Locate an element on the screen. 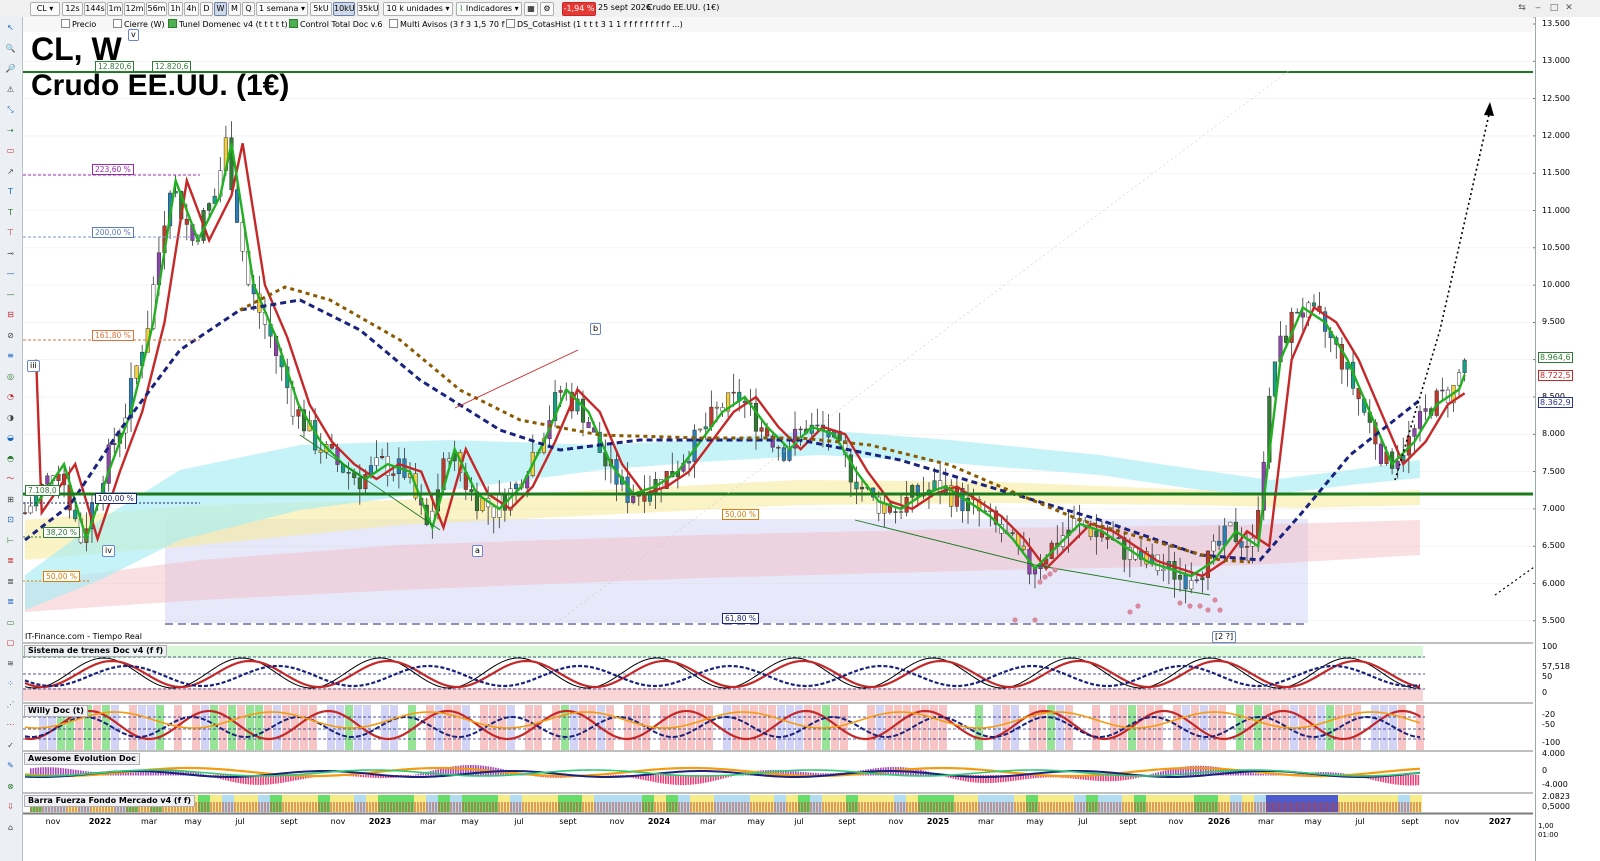 This screenshot has height=861, width=1600. fan-icon: ≣ is located at coordinates (10, 561).